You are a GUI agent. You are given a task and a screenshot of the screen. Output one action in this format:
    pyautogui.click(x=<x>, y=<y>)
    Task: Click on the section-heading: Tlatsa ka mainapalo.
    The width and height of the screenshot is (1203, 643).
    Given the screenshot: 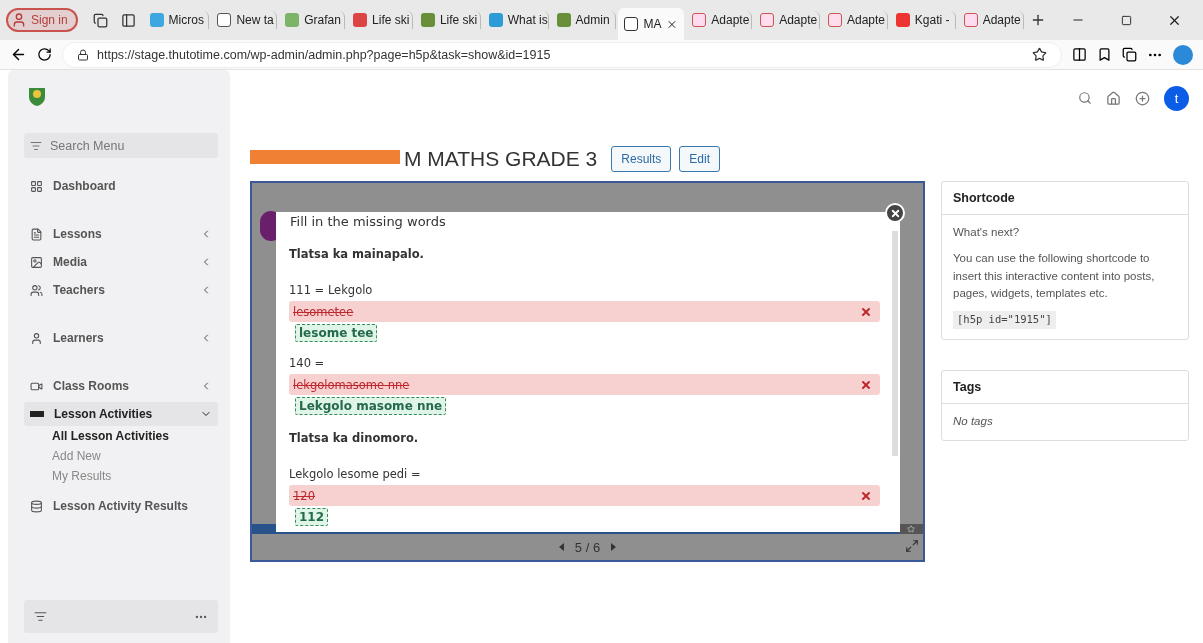 What is the action you would take?
    pyautogui.click(x=357, y=254)
    